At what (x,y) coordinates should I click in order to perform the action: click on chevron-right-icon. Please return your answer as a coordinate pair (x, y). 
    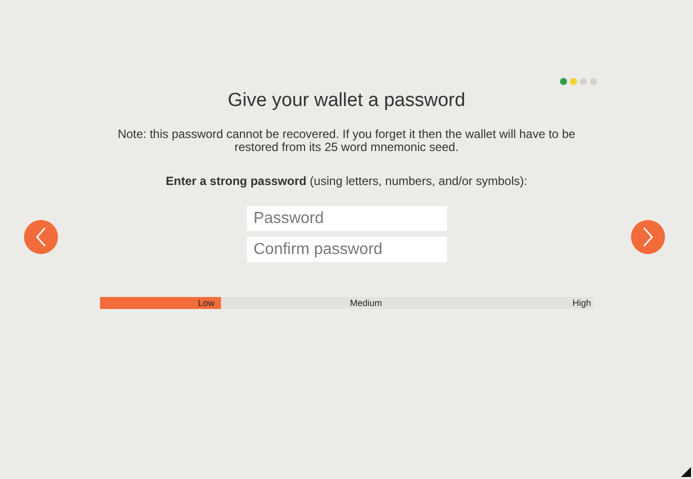
    Looking at the image, I should click on (648, 237).